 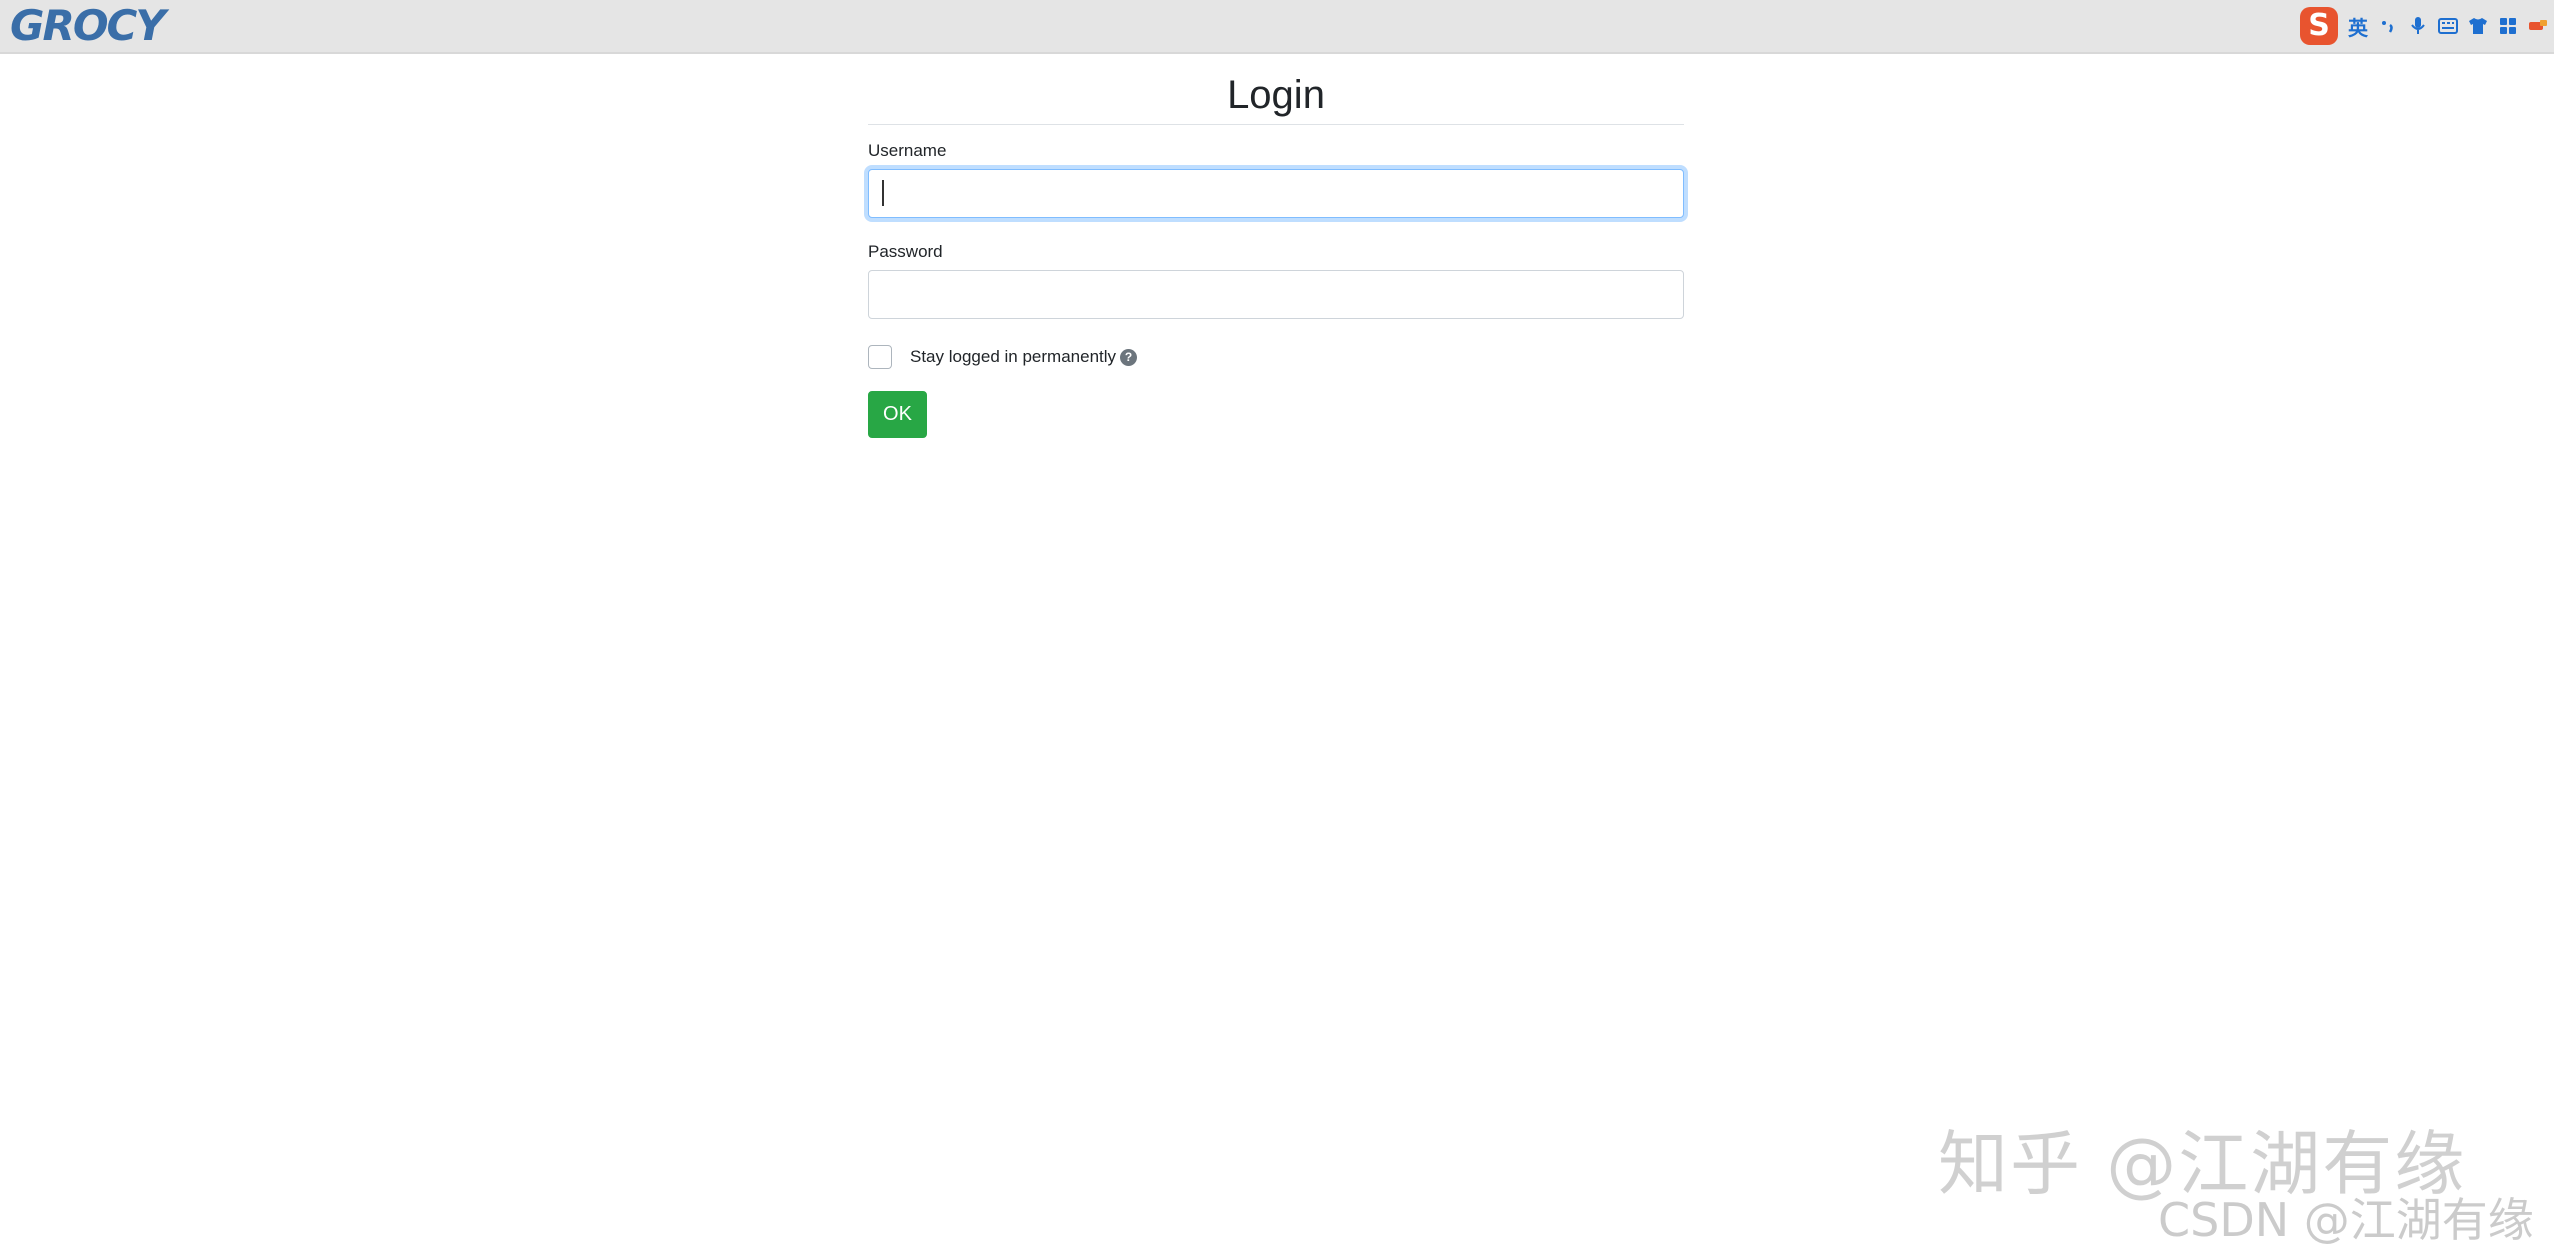 What do you see at coordinates (897, 414) in the screenshot?
I see `ok-button: OK` at bounding box center [897, 414].